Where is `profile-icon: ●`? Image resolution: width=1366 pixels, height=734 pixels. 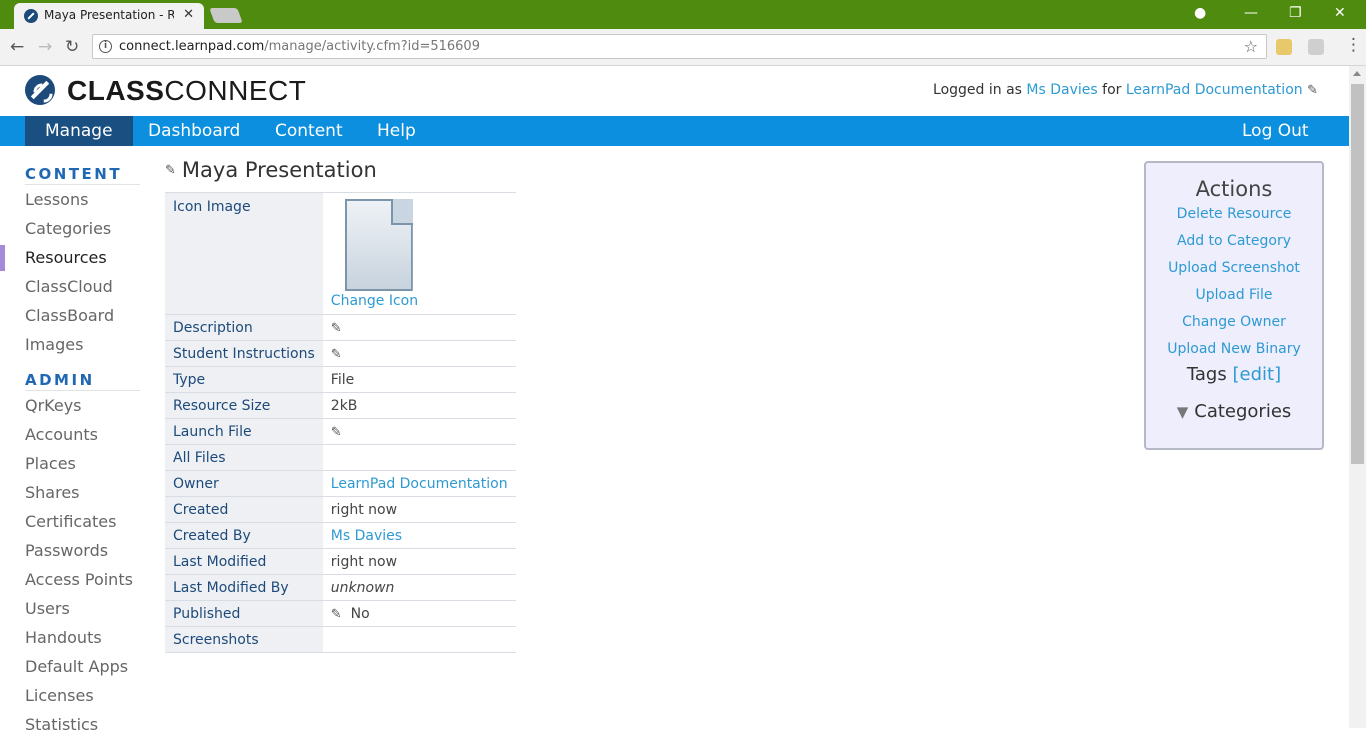
profile-icon: ● is located at coordinates (1200, 13).